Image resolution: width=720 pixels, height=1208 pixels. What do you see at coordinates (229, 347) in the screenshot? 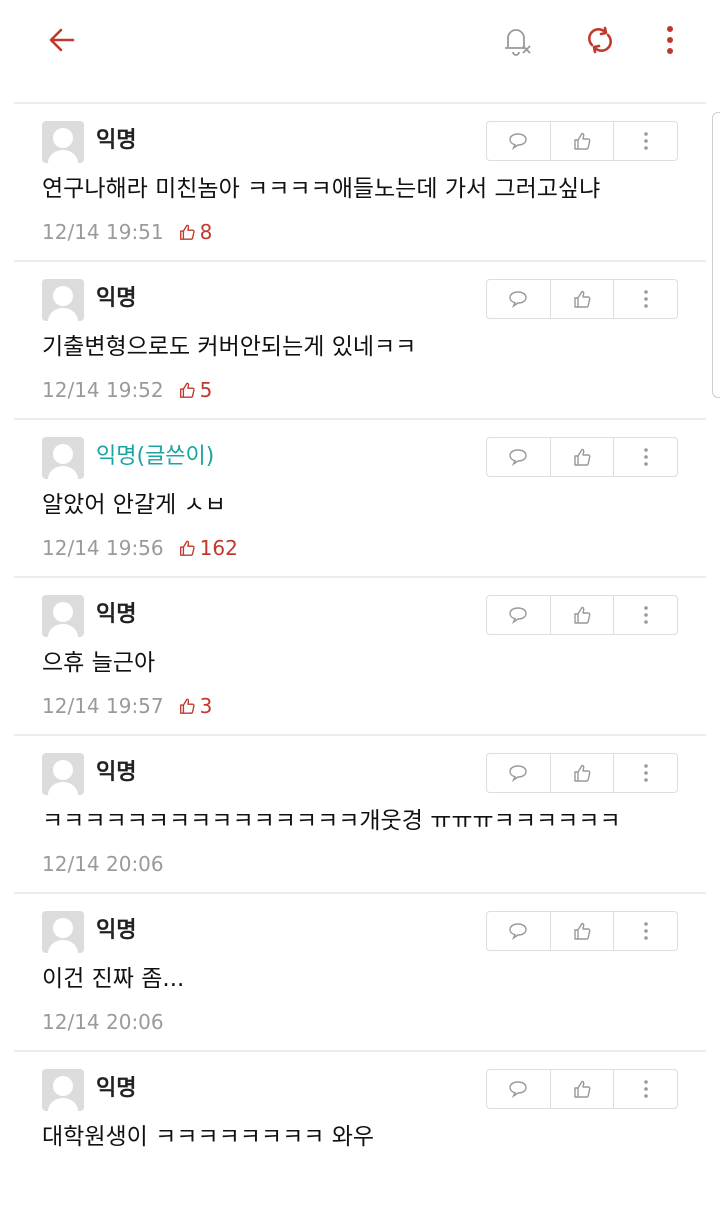
I see `comment-text: 기출변형으로도 커버안되는게 있네ㅋㅋ` at bounding box center [229, 347].